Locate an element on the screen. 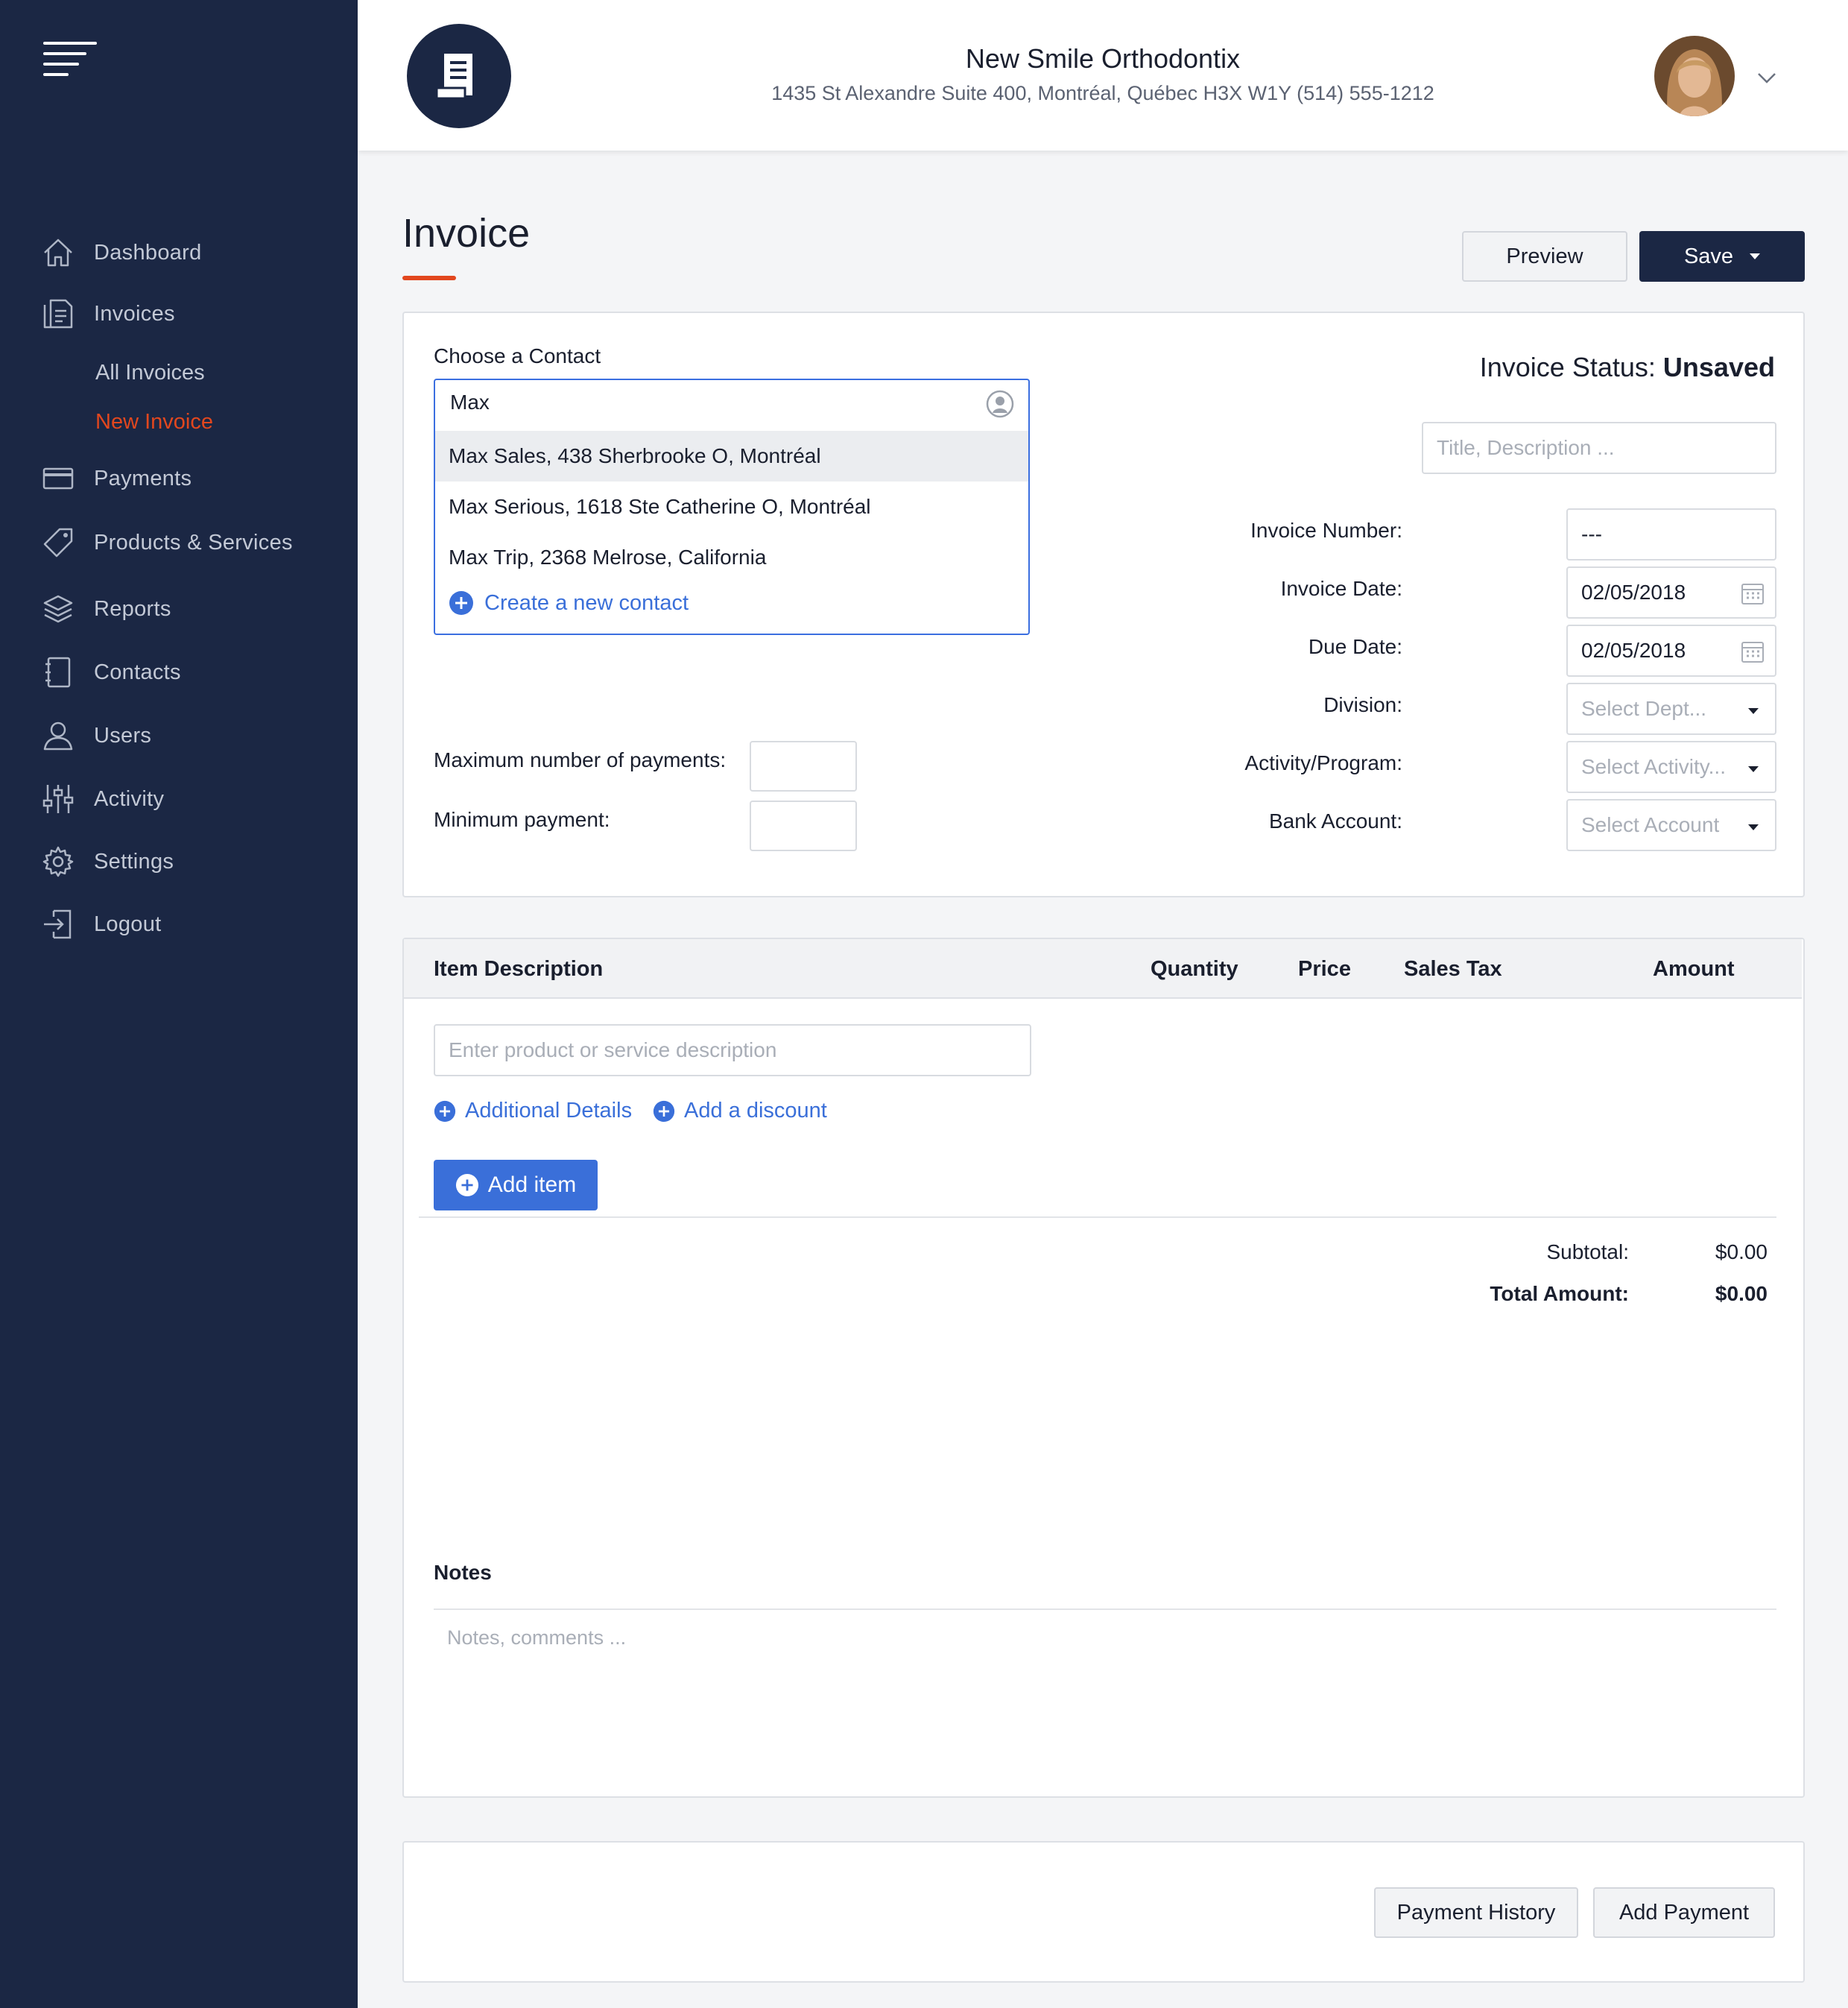  company-name: New Smile Orthodontix is located at coordinates (1103, 58).